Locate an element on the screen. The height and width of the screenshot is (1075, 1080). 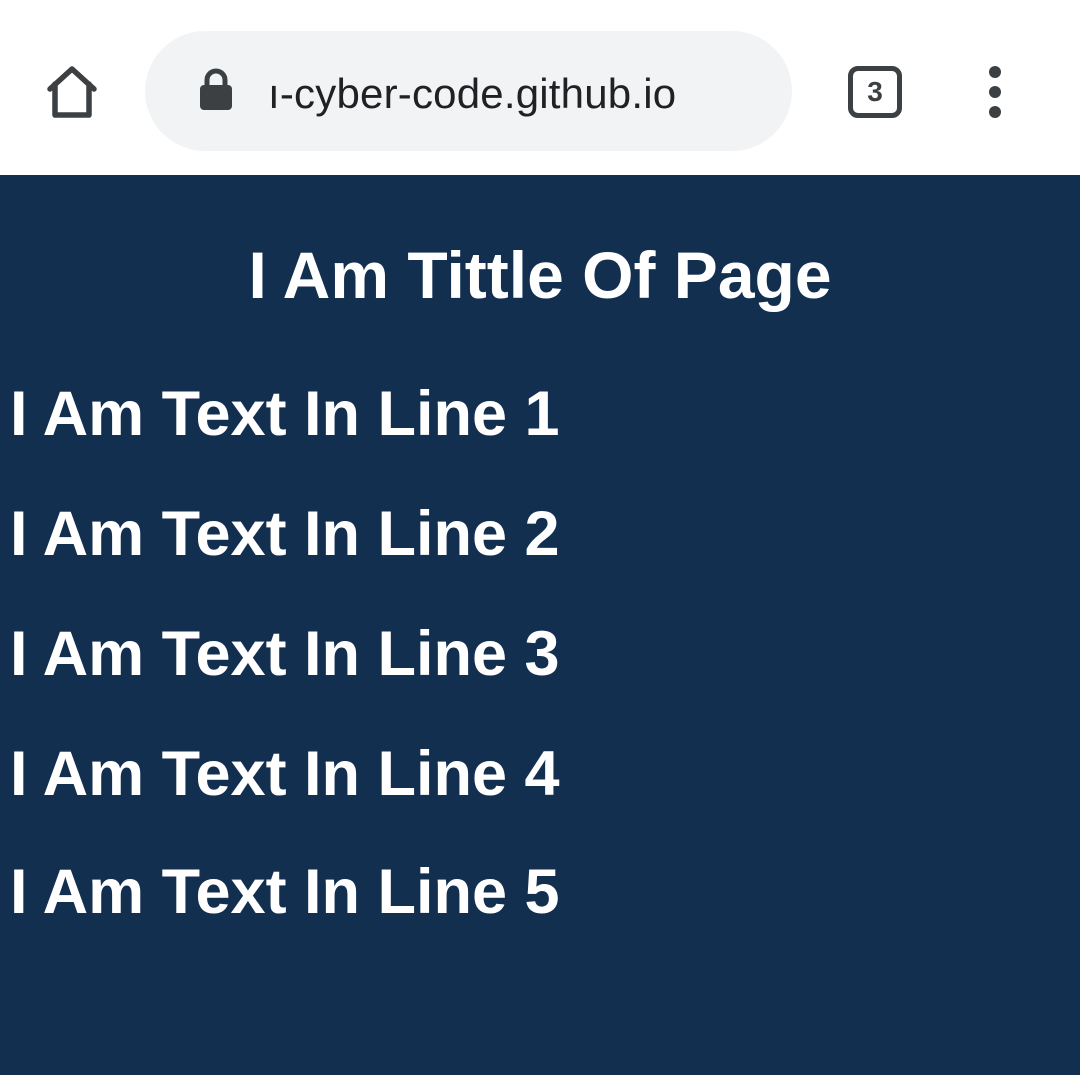
more-vert-icon is located at coordinates (995, 92).